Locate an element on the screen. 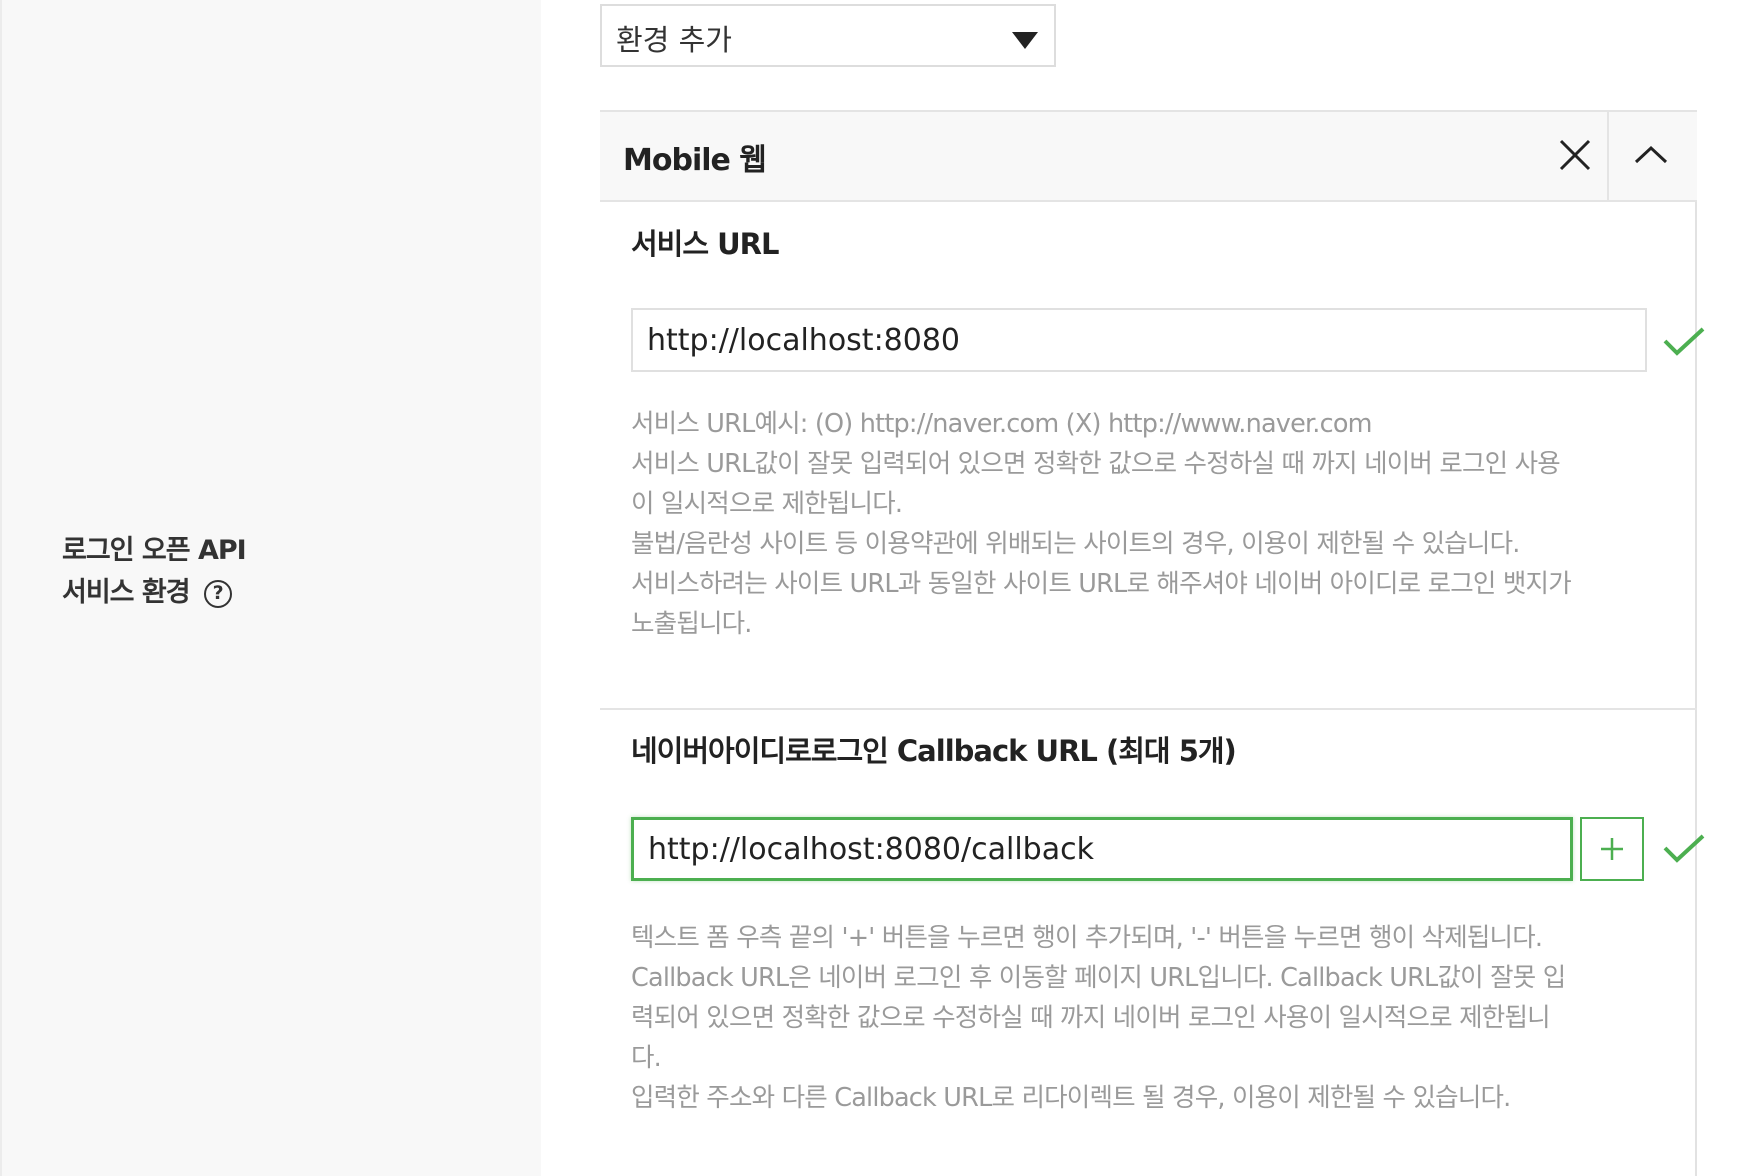 The width and height of the screenshot is (1754, 1176). section-label: 로그인 오픈 API 서비스 환경? is located at coordinates (154, 572).